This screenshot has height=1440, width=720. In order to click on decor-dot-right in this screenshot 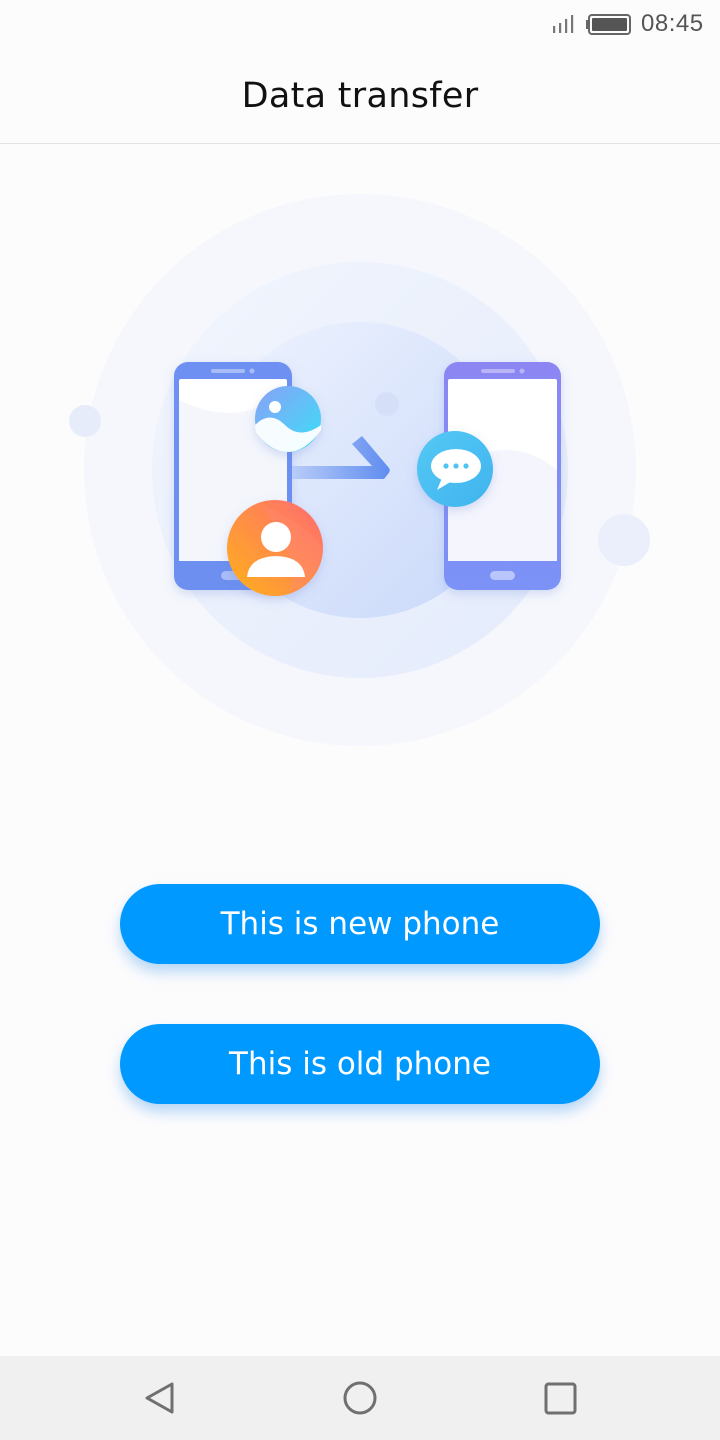, I will do `click(624, 540)`.